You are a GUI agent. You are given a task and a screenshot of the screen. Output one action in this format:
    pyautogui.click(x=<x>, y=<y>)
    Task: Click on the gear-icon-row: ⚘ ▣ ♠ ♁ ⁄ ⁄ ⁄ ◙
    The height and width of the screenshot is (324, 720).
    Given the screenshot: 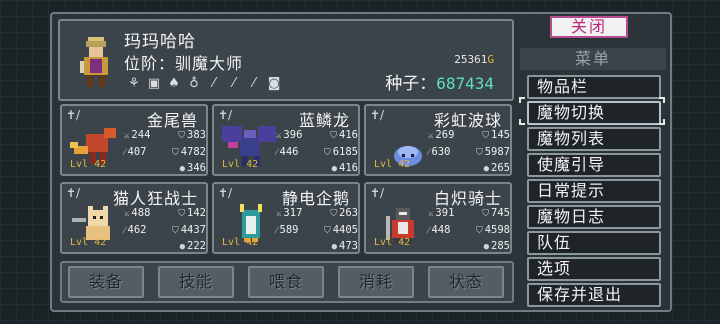 What is the action you would take?
    pyautogui.click(x=204, y=84)
    